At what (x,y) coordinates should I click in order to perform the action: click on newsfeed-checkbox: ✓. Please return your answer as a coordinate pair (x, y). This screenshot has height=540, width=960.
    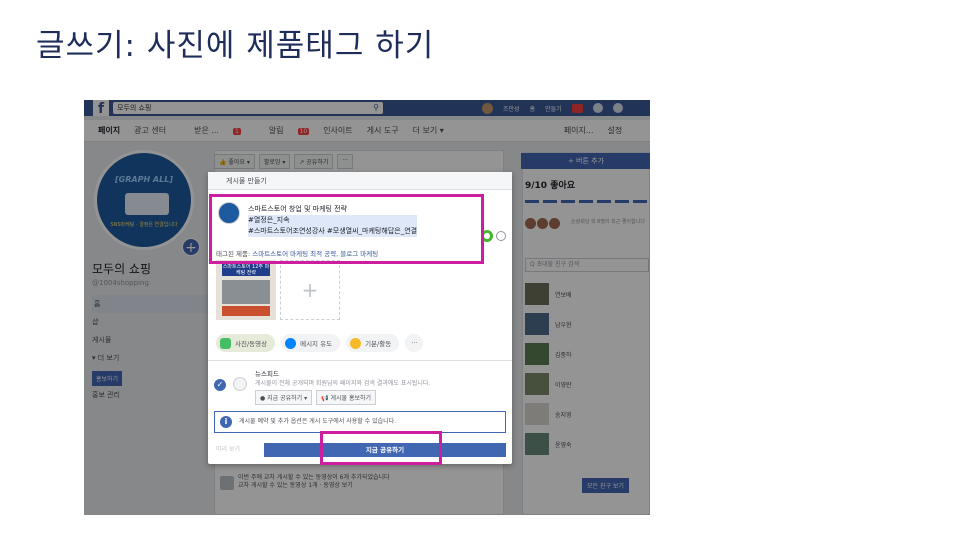
    Looking at the image, I should click on (220, 385).